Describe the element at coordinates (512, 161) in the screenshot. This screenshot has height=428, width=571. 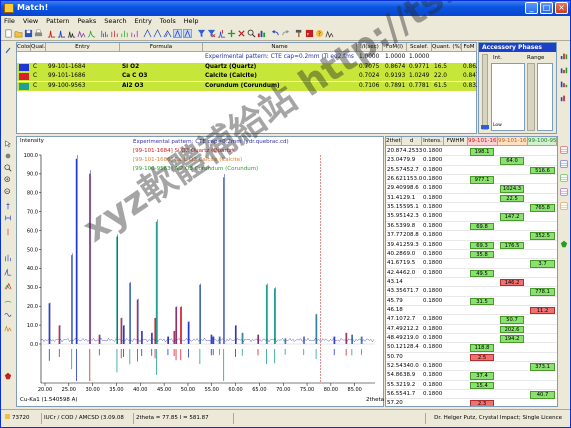
I see `phase-match-cell: 64.0` at that location.